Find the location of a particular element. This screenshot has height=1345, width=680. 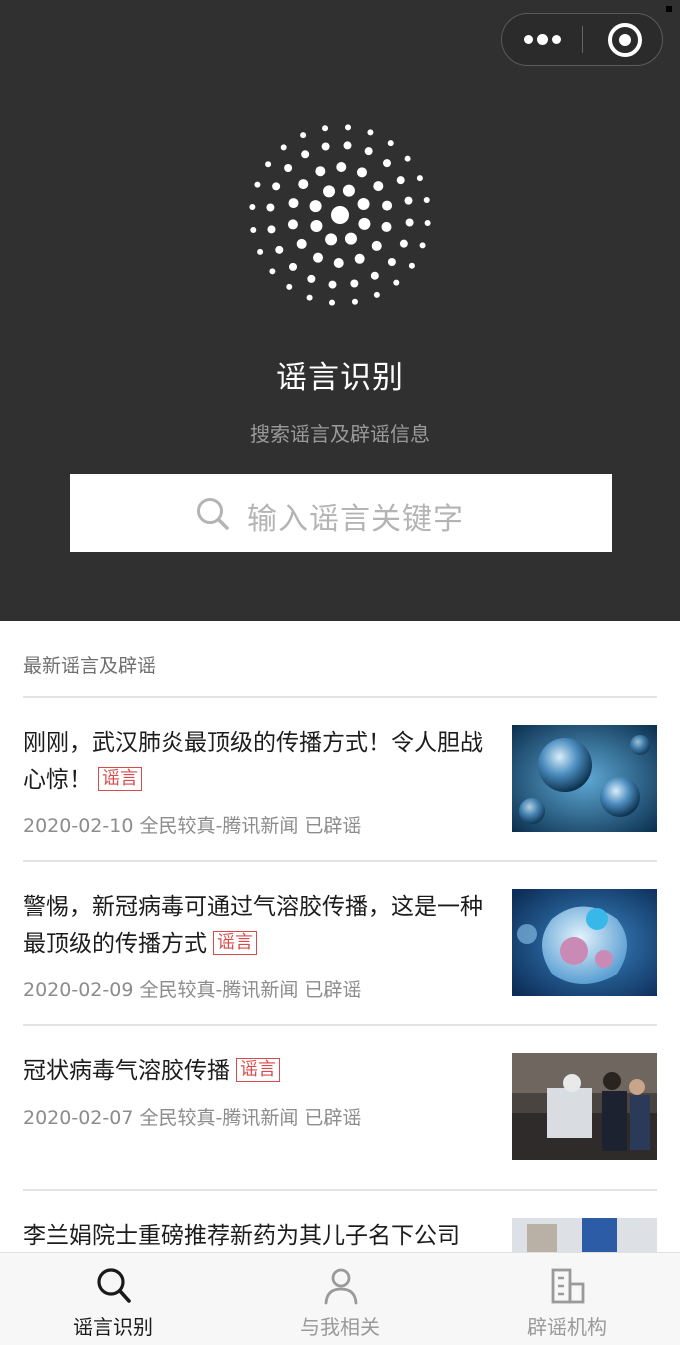

tab-label: 谣言识别 is located at coordinates (113, 1327).